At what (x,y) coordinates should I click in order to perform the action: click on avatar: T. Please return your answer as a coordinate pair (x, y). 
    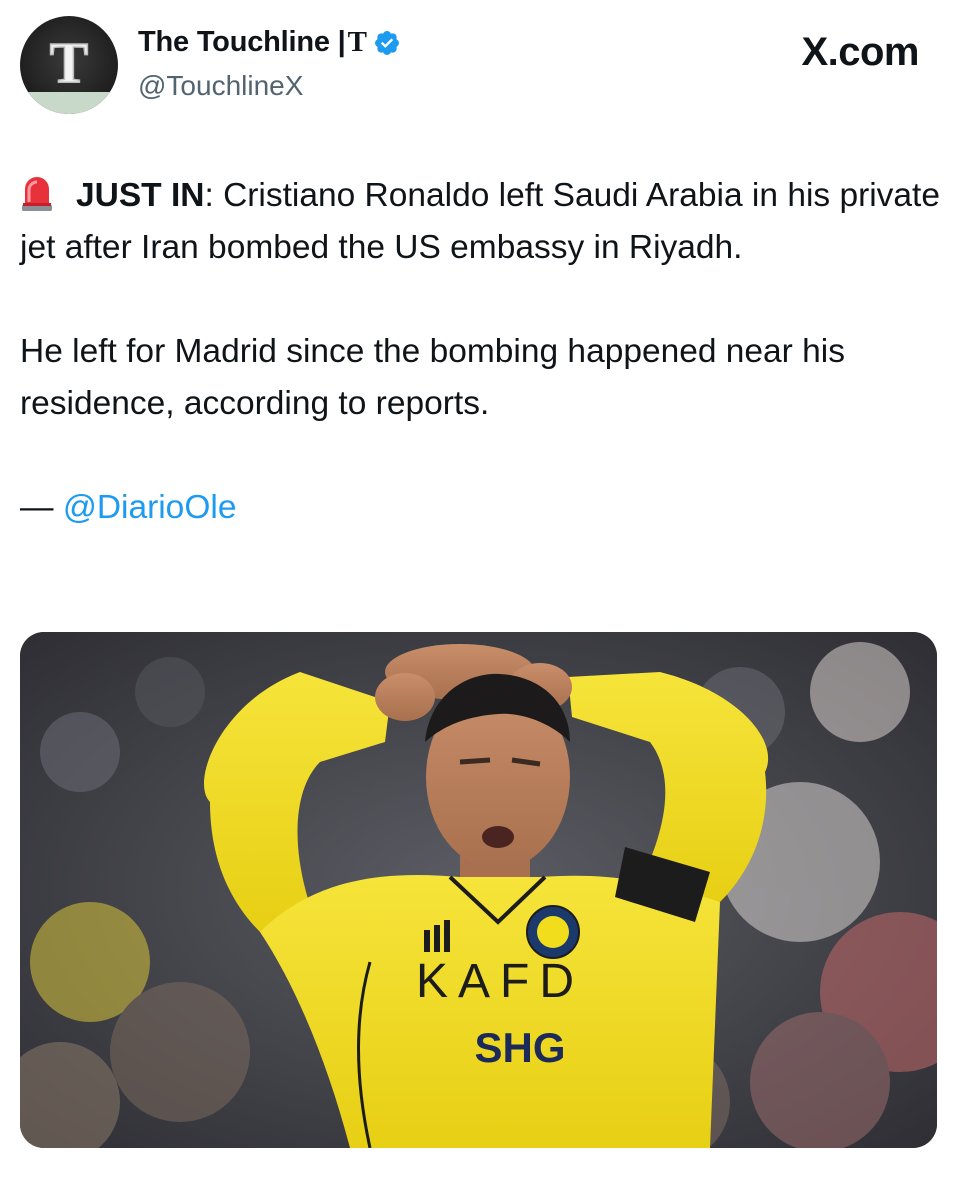
    Looking at the image, I should click on (69, 65).